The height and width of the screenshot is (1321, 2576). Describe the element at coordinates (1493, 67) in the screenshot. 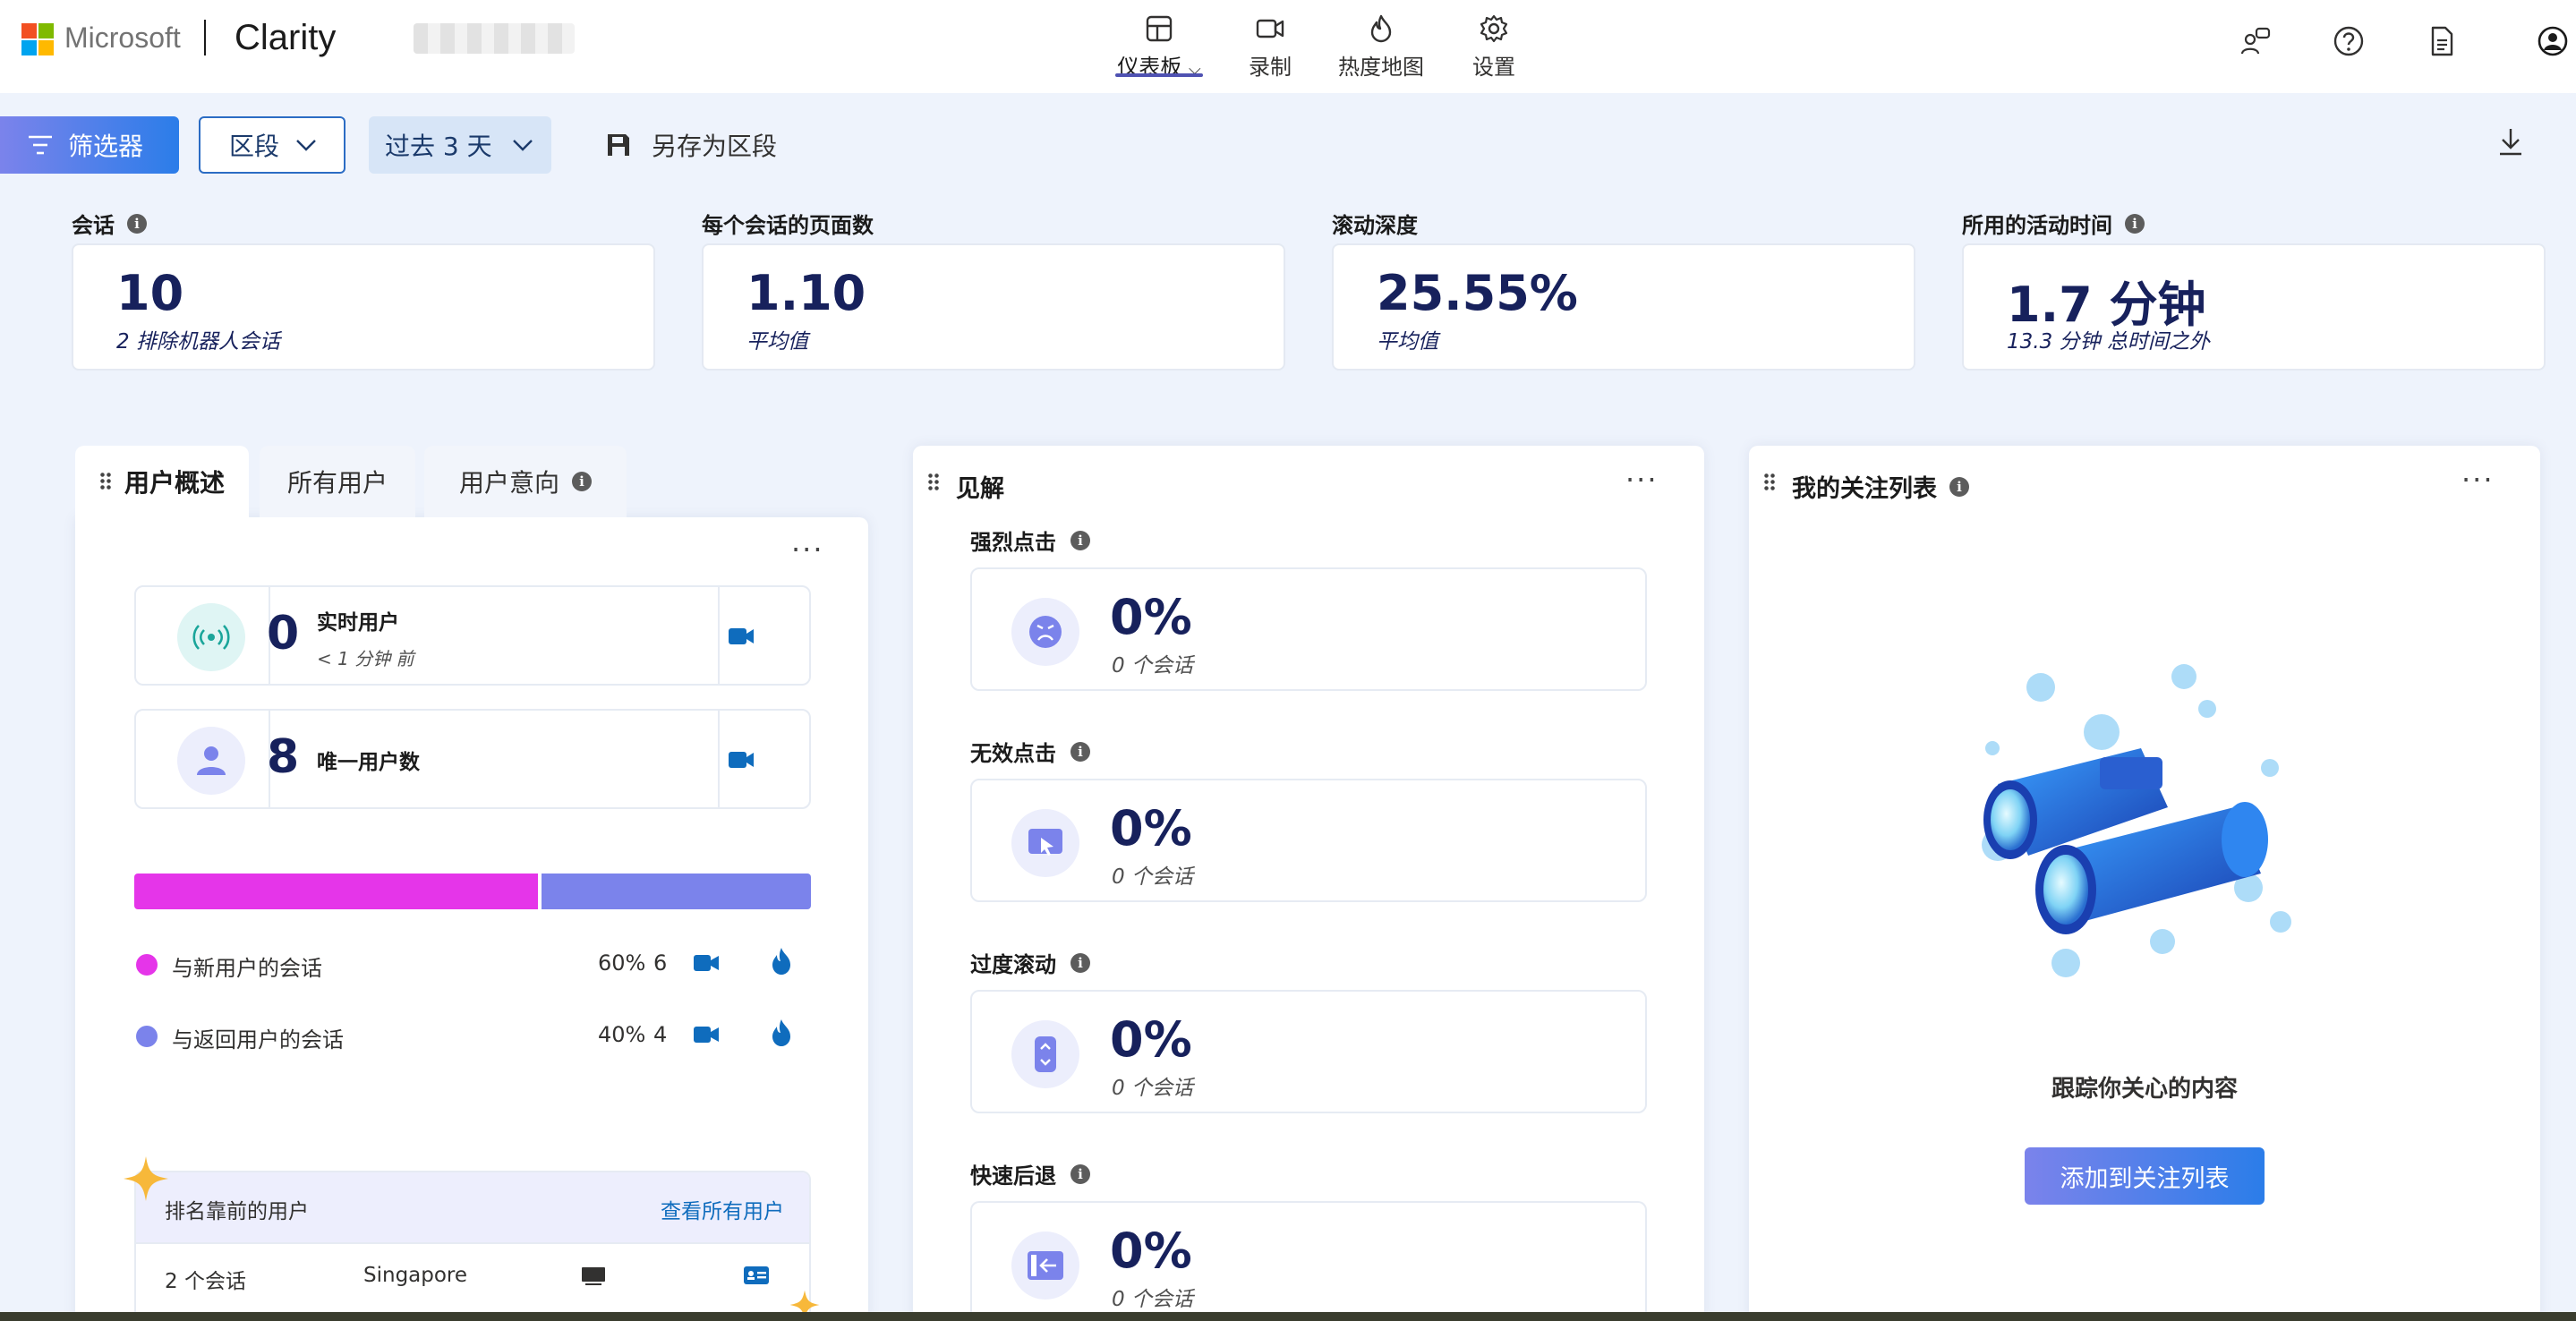

I see `nav-settings-label: 设置` at that location.